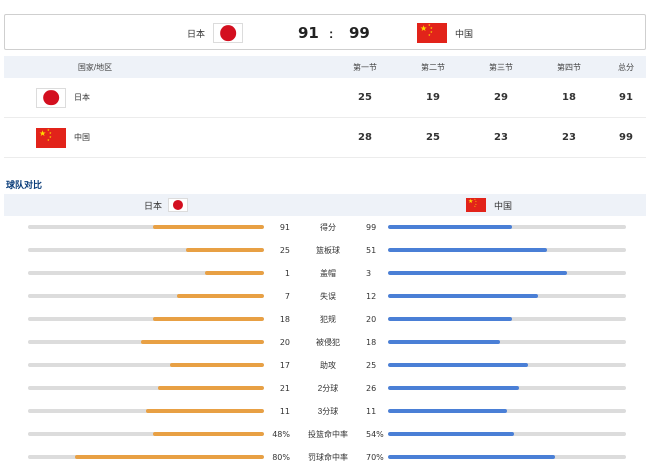 This screenshot has width=660, height=468. I want to click on left-stat-value: 25, so click(284, 250).